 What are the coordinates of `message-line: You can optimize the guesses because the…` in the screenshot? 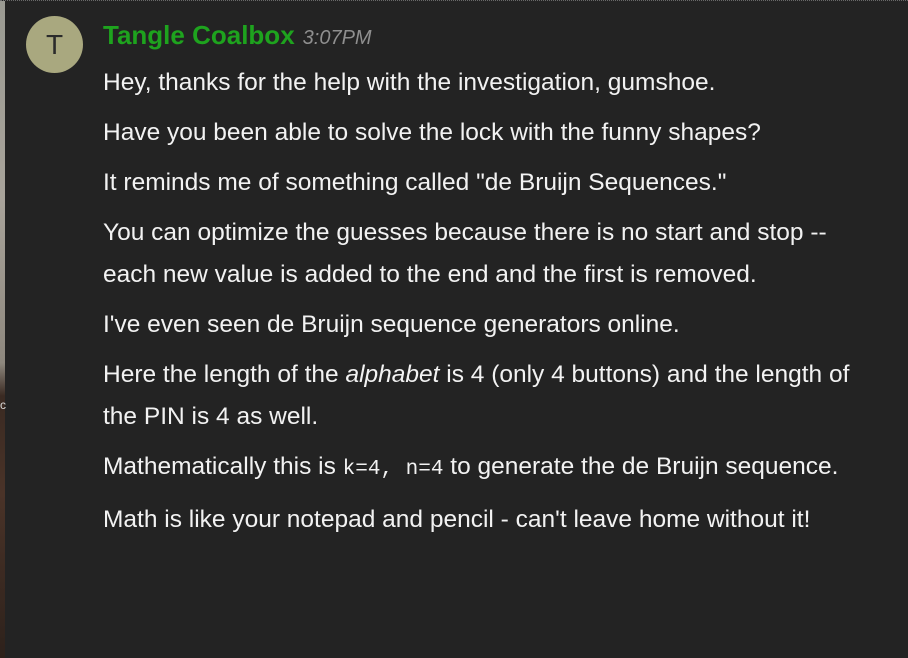 It's located at (465, 253).